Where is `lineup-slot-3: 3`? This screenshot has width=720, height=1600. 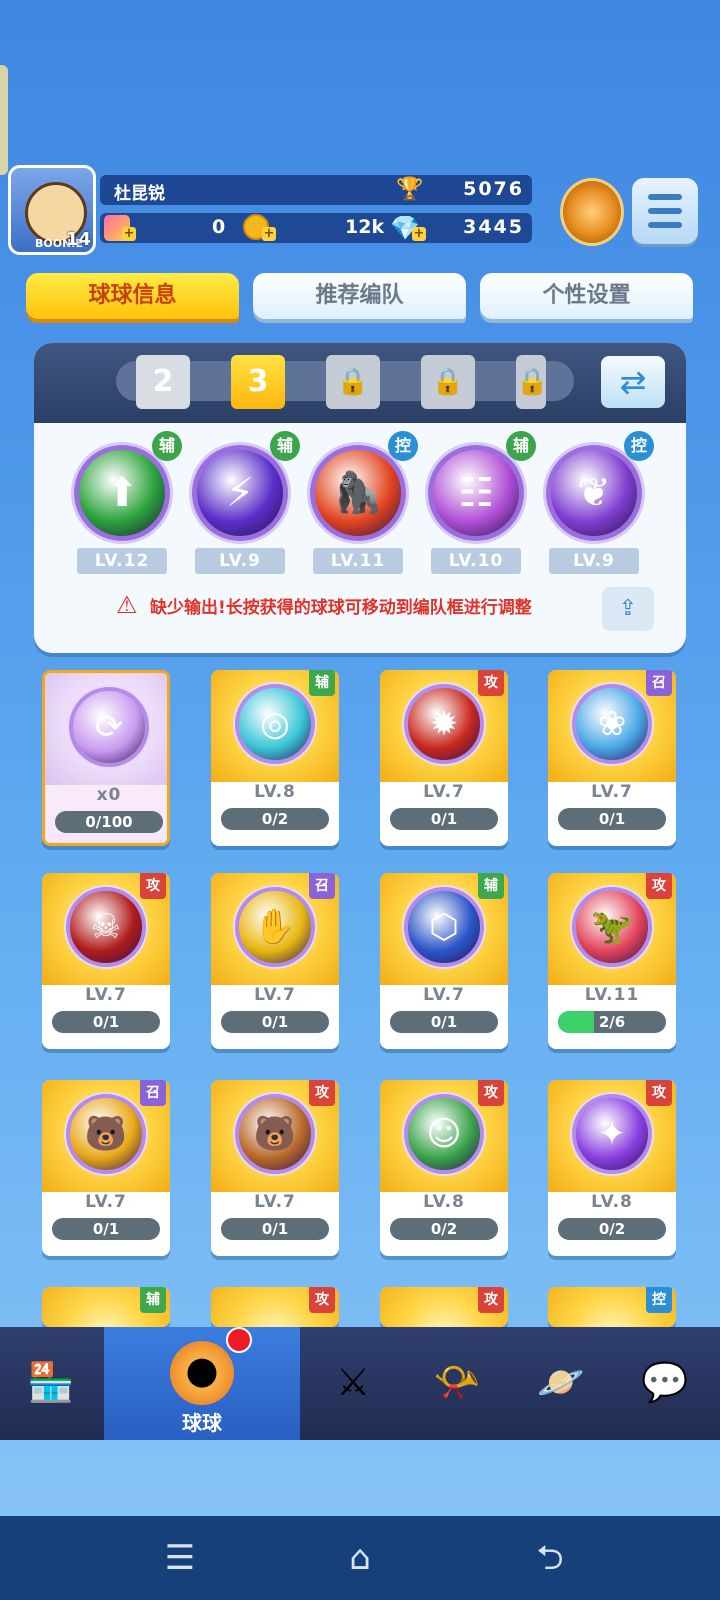 lineup-slot-3: 3 is located at coordinates (258, 382).